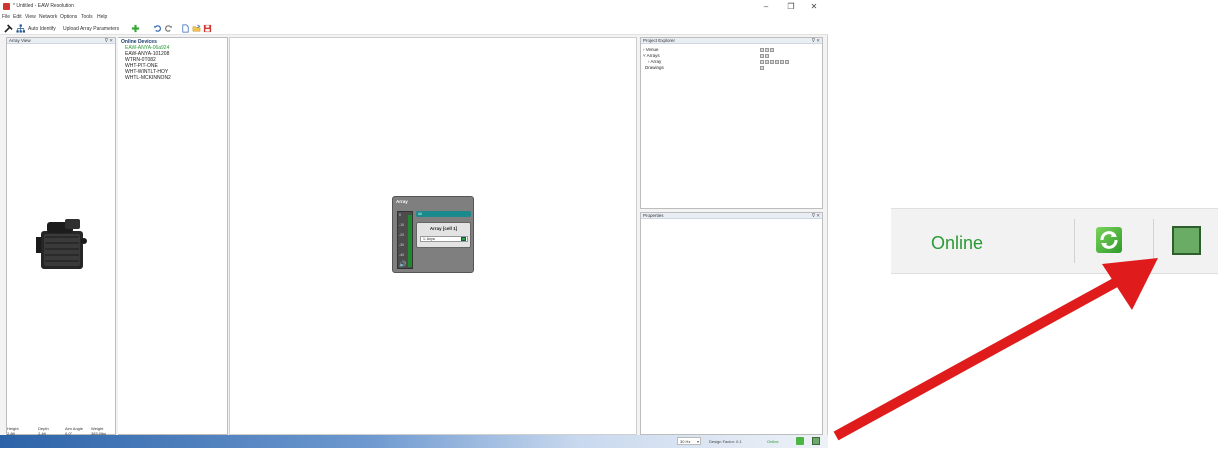 The width and height of the screenshot is (1218, 450). I want to click on new-document-icon, so click(185, 28).